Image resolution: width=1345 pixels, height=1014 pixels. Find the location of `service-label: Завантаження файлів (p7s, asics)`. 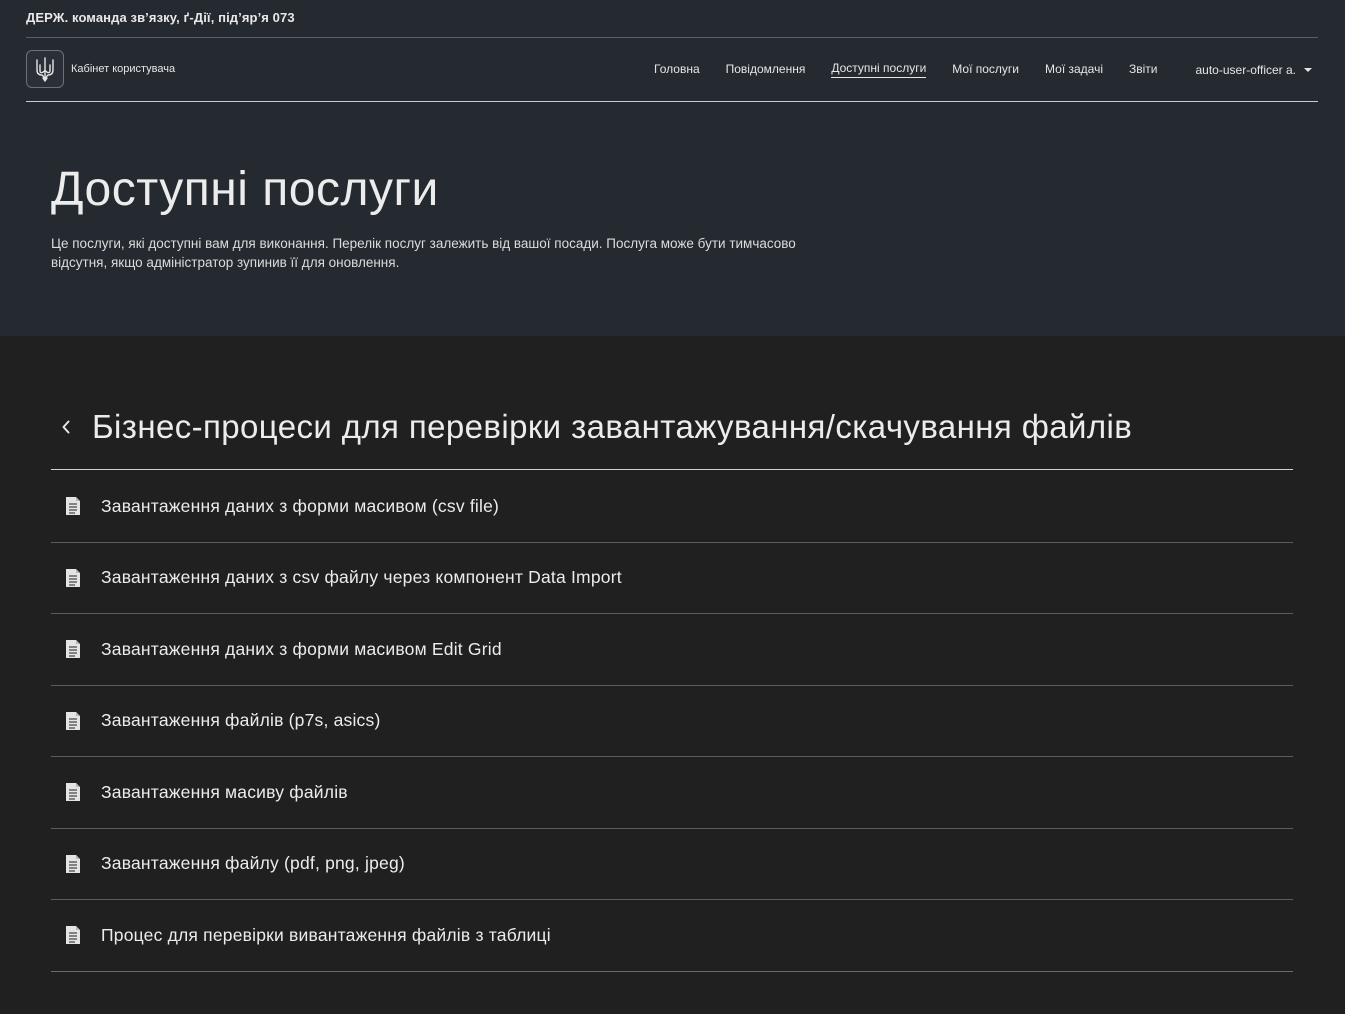

service-label: Завантаження файлів (p7s, asics) is located at coordinates (241, 720).